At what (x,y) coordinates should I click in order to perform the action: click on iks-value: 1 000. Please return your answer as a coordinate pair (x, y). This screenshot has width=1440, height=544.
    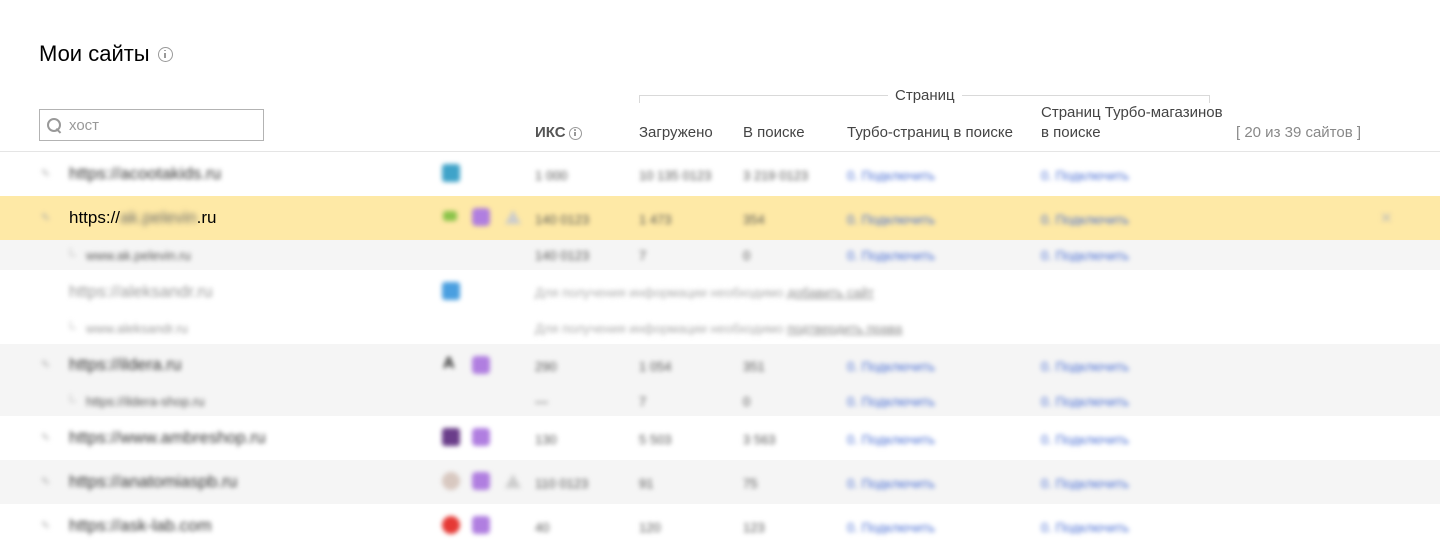
    Looking at the image, I should click on (551, 175).